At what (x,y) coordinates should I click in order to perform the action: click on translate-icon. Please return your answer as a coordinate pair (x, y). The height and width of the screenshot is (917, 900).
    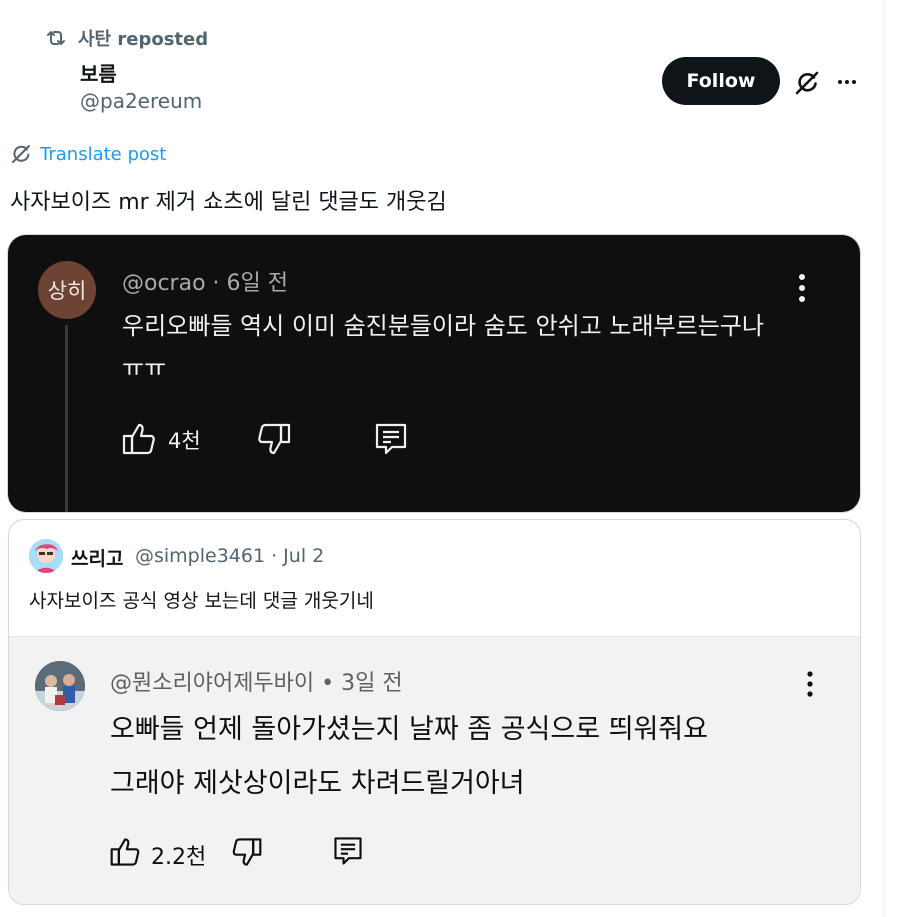
    Looking at the image, I should click on (21, 154).